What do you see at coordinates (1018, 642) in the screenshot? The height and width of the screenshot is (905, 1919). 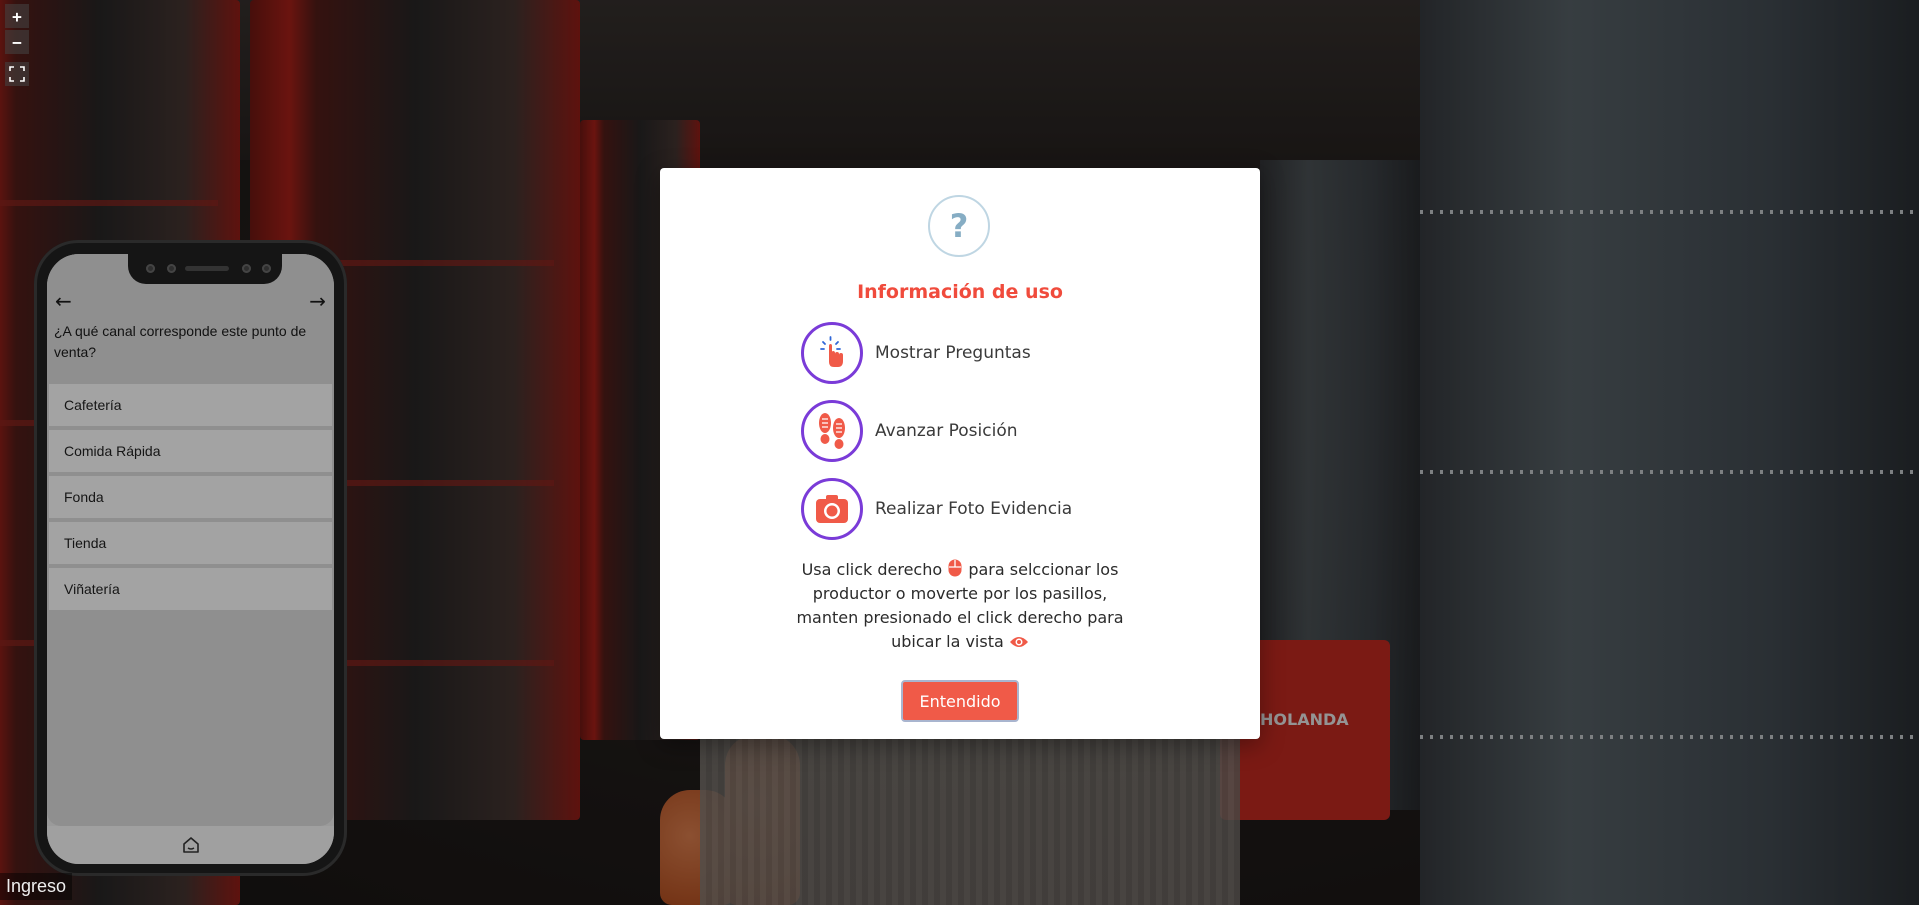 I see `eye-icon` at bounding box center [1018, 642].